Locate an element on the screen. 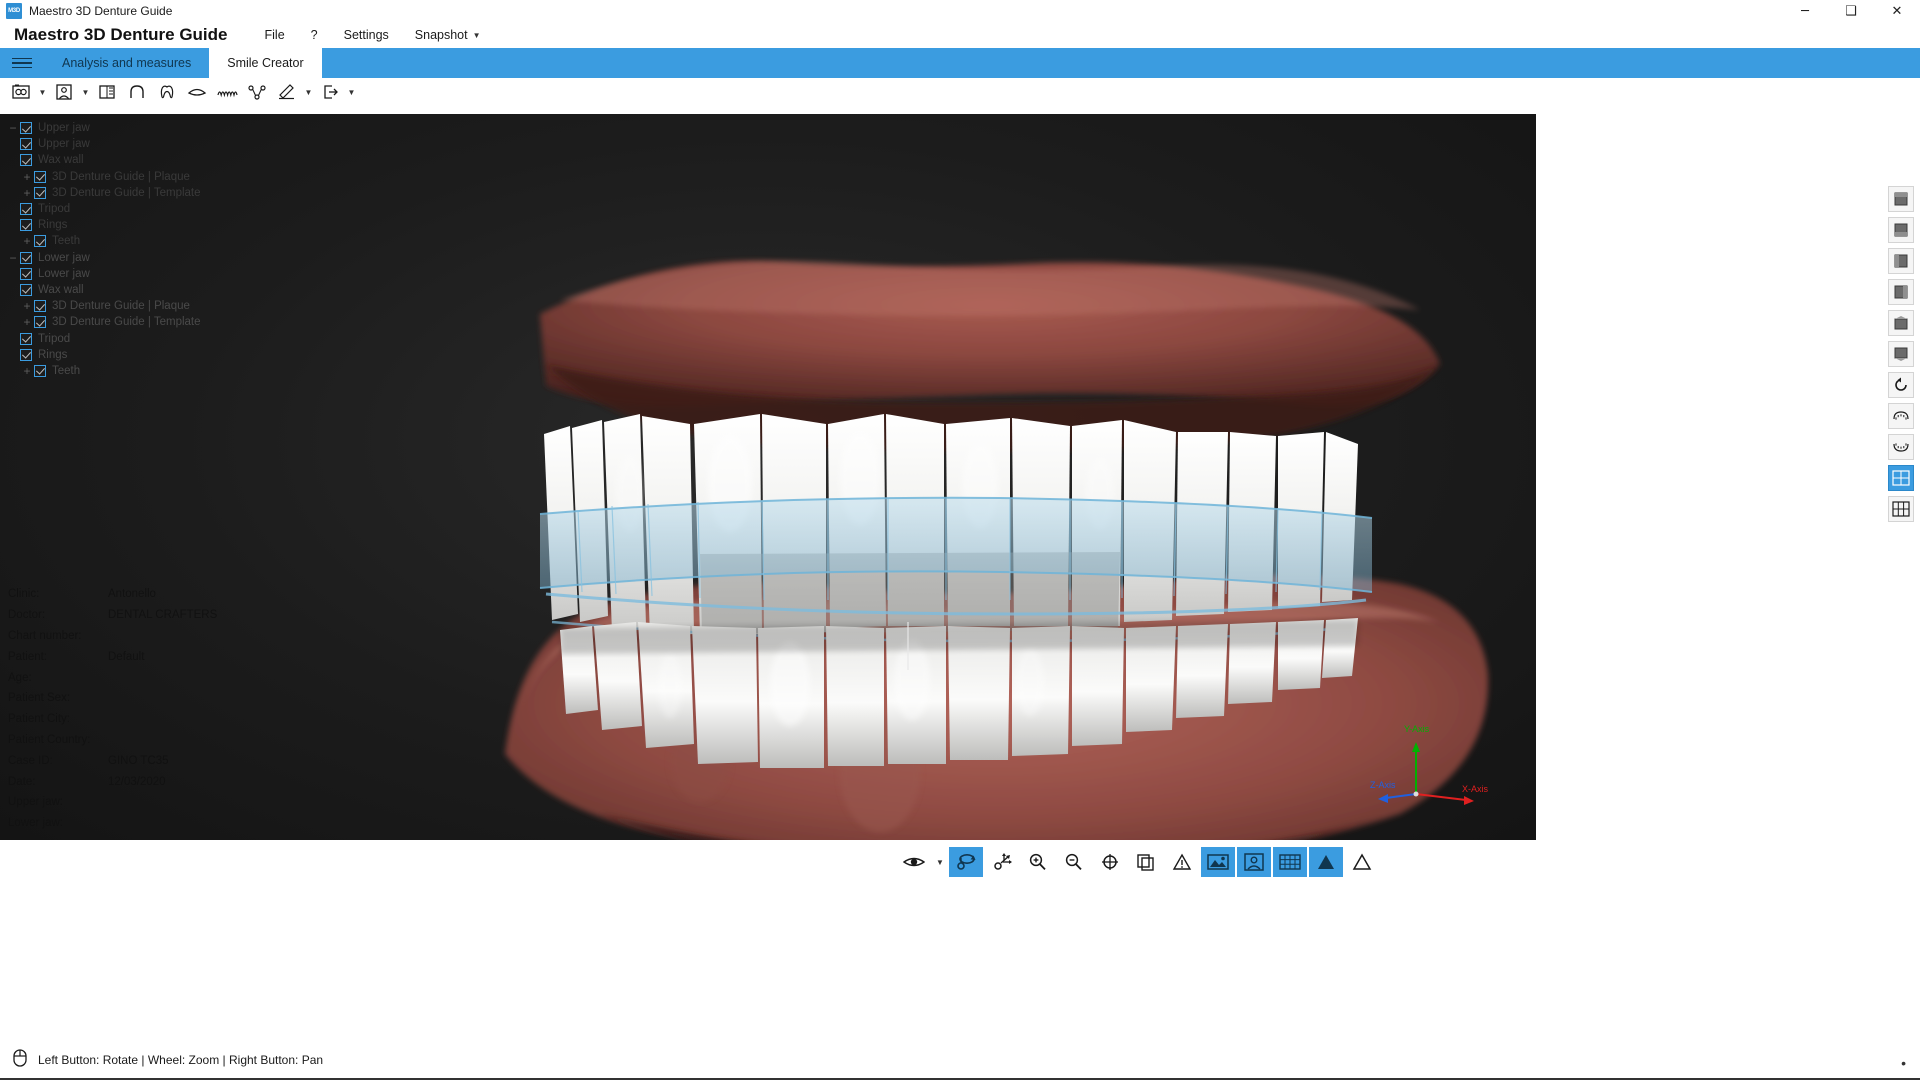 The width and height of the screenshot is (1920, 1080). outline-mesh-icon is located at coordinates (1362, 862).